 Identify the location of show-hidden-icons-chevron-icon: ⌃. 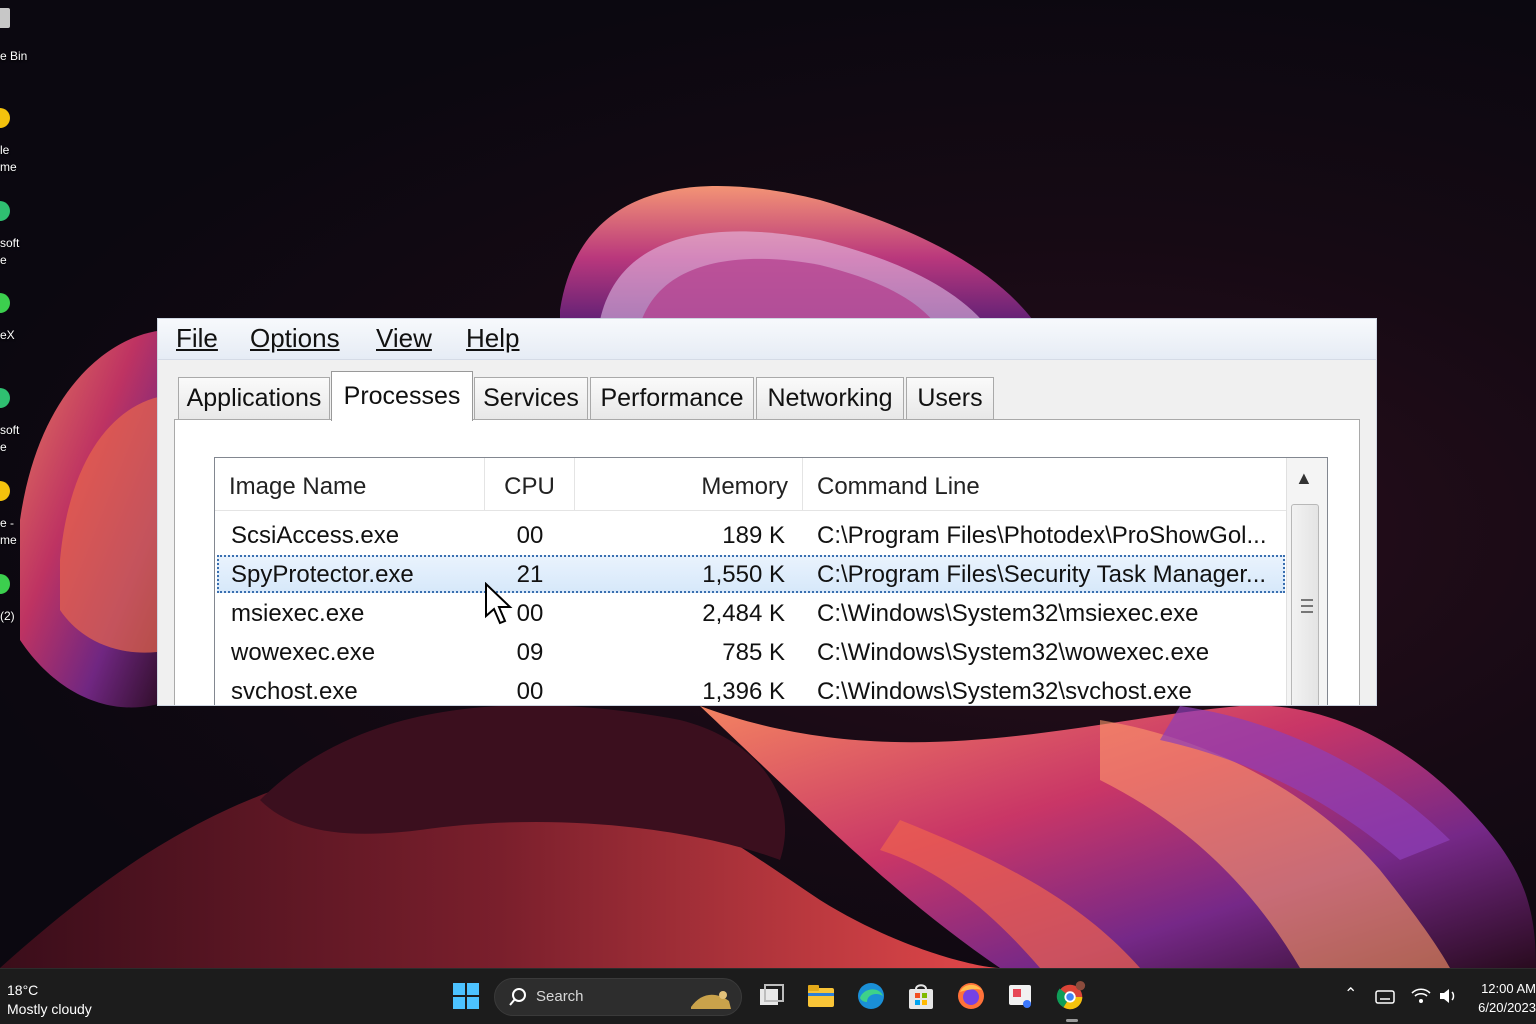
(1350, 994).